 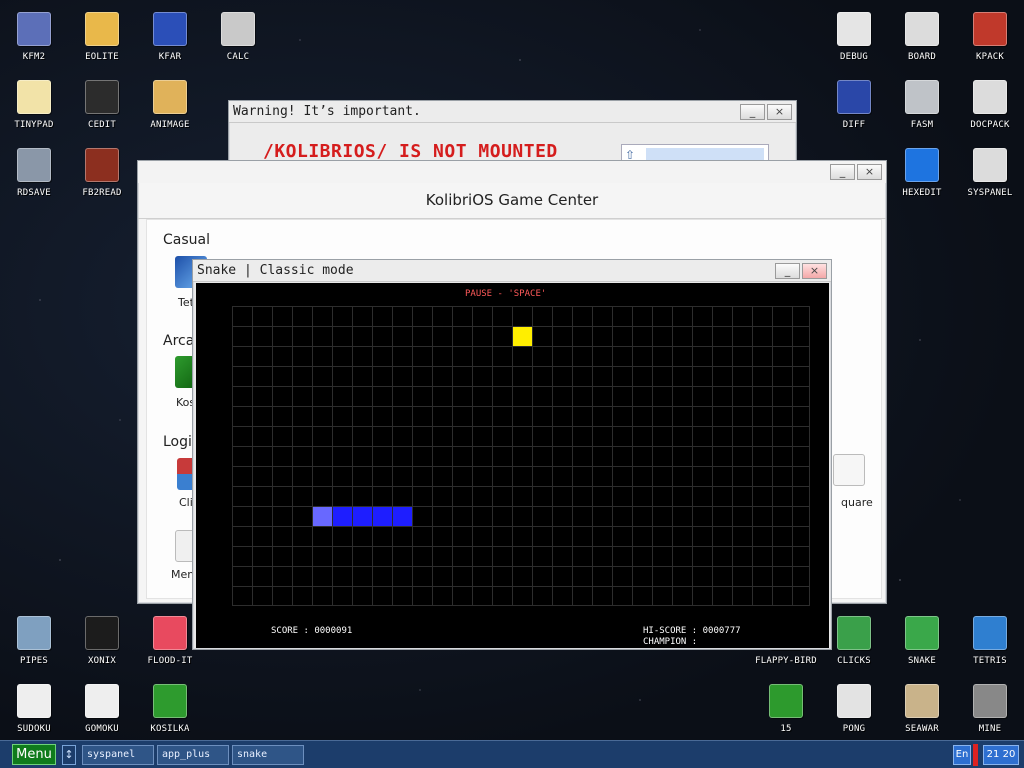 I want to click on rdsave-icon, so click(x=34, y=165).